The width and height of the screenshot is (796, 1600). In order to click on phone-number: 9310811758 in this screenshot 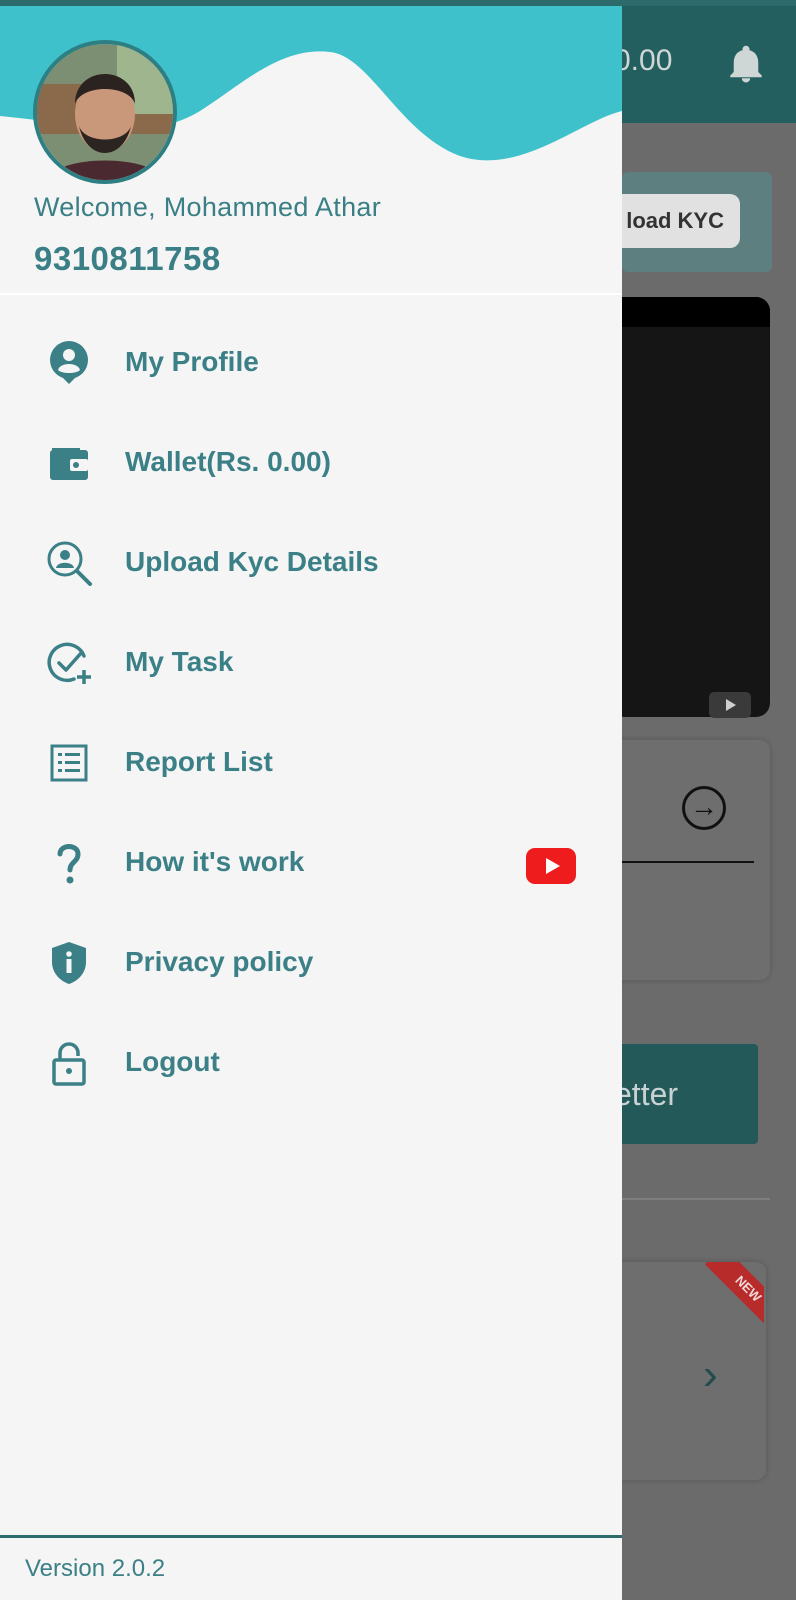, I will do `click(127, 258)`.